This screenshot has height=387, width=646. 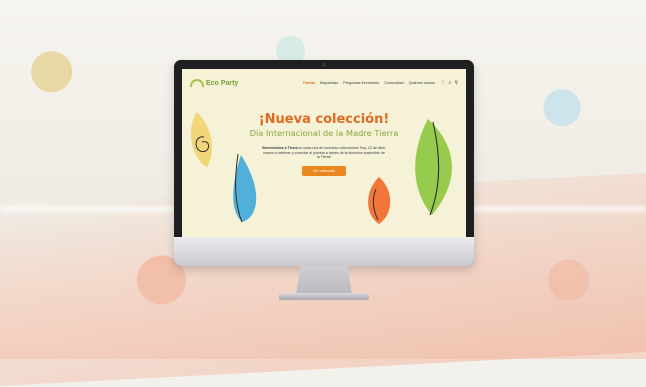 What do you see at coordinates (324, 65) in the screenshot?
I see `camera` at bounding box center [324, 65].